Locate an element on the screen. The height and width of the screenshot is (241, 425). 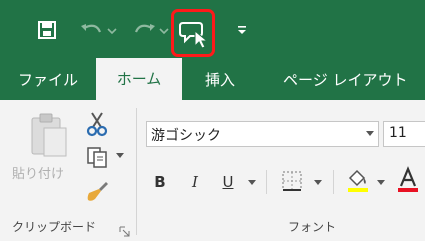
redo-button is located at coordinates (150, 30).